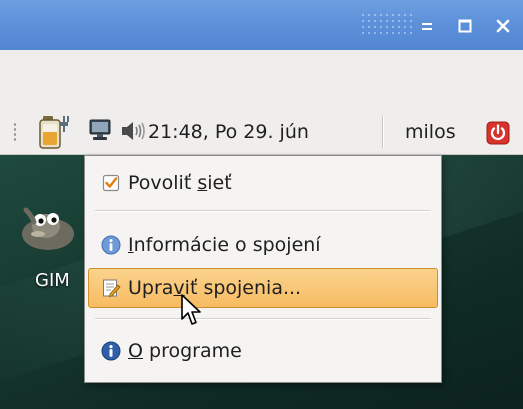 The image size is (523, 409). I want to click on panel-clock: 21:48, Po 29. jún, so click(228, 132).